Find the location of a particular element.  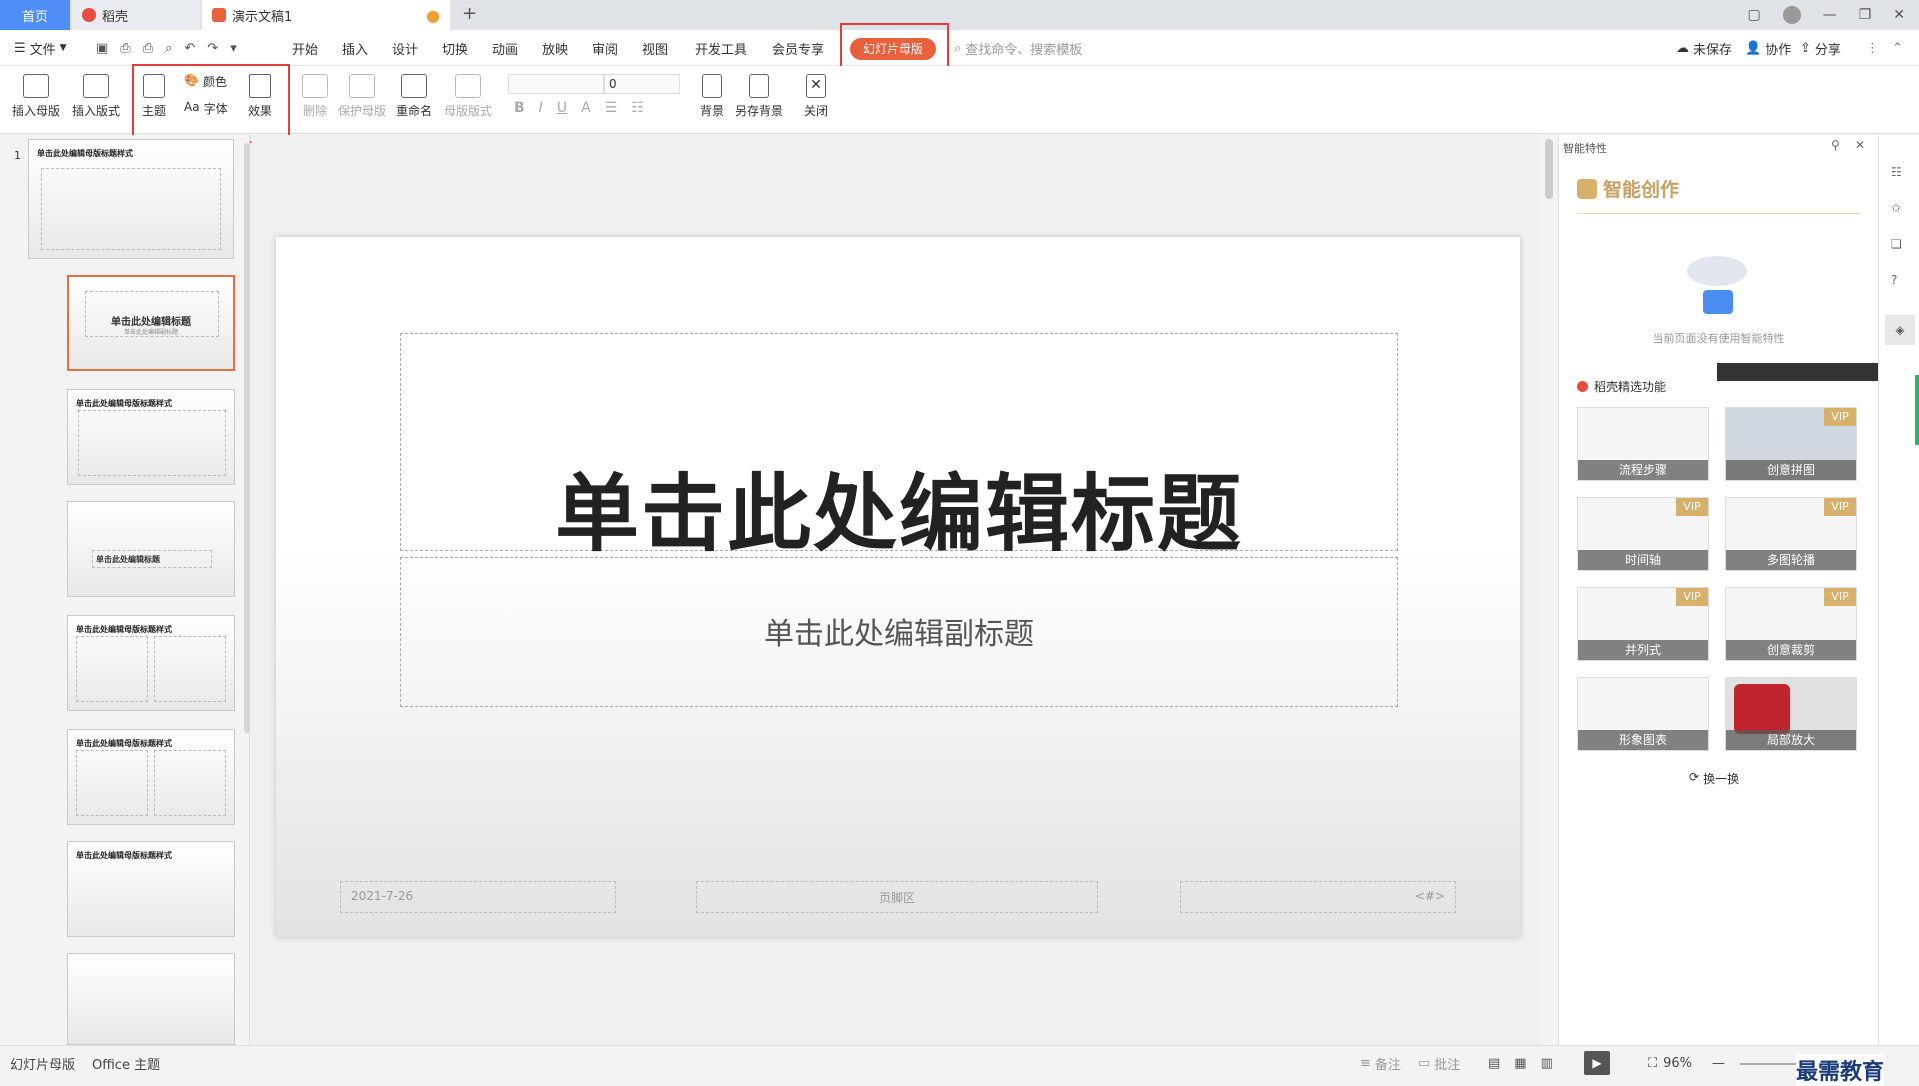

italic-icon: I is located at coordinates (541, 108).